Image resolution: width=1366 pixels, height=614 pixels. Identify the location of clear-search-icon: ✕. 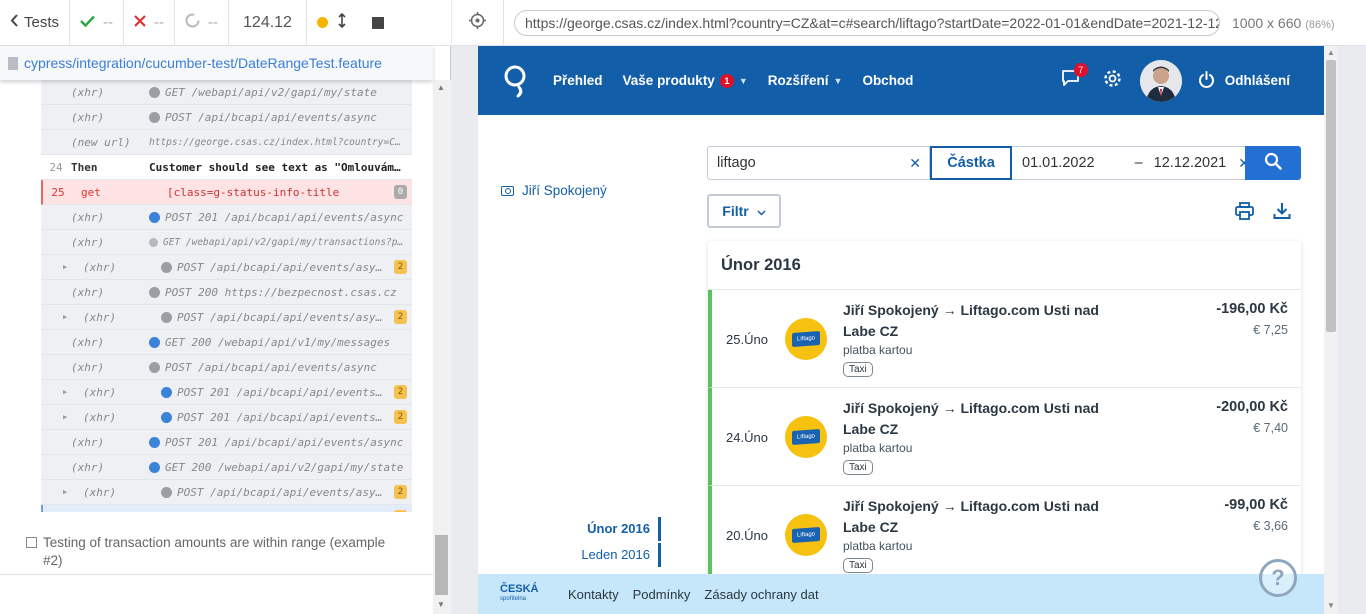
(915, 163).